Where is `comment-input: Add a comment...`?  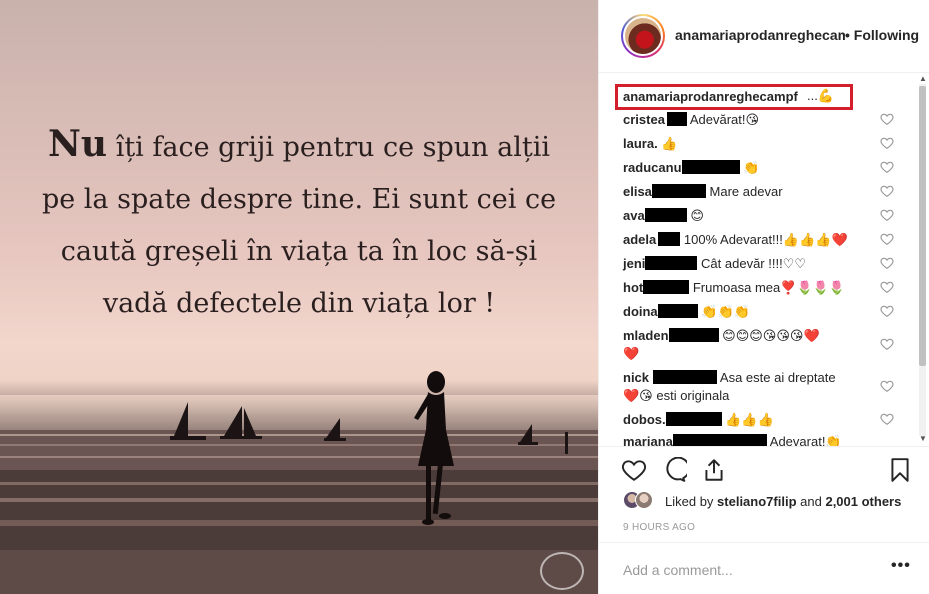 comment-input: Add a comment... is located at coordinates (678, 570).